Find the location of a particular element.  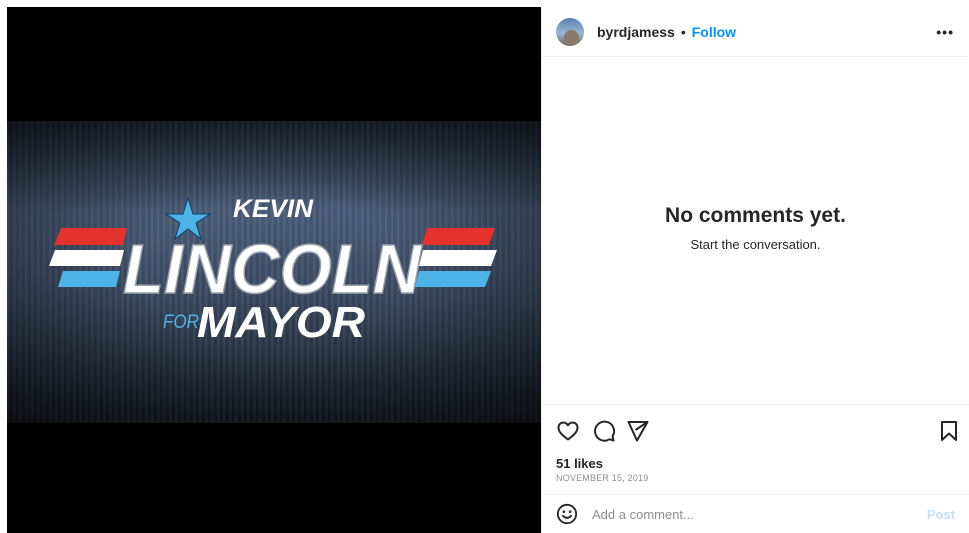

add-comment-bar: Post is located at coordinates (755, 513).